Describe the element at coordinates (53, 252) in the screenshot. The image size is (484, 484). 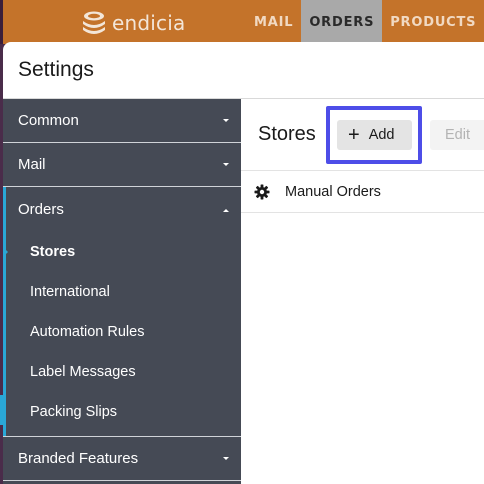
I see `sidebar-item-label: Stores` at that location.